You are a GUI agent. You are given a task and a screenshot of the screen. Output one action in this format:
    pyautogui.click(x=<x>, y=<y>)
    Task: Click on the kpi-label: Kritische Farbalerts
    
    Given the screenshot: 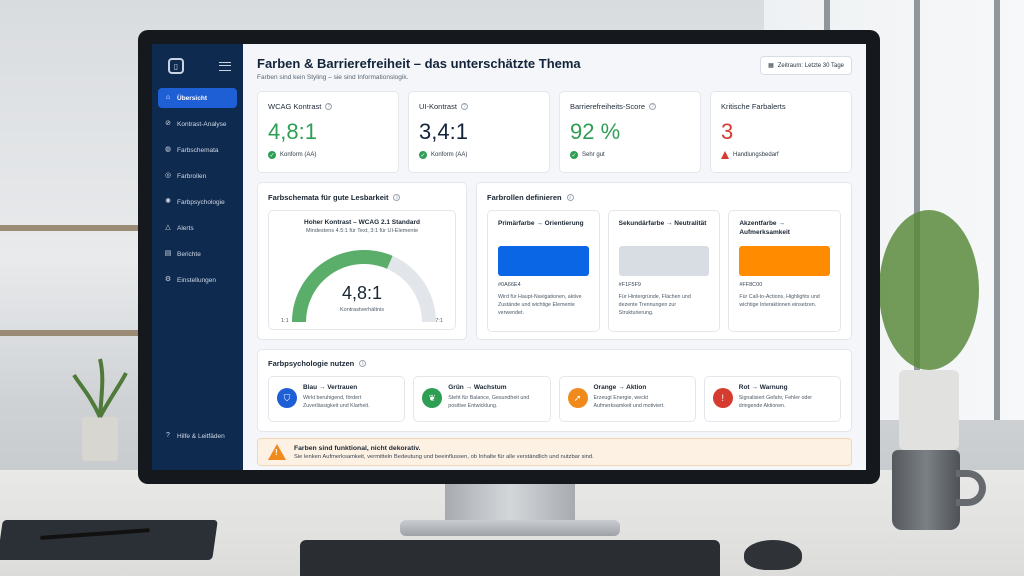 What is the action you would take?
    pyautogui.click(x=753, y=106)
    